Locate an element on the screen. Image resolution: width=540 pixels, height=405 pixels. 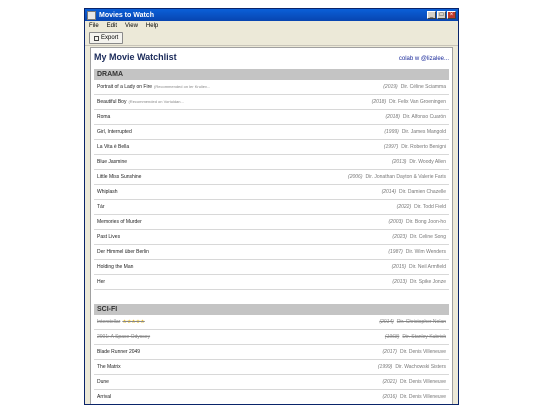
movie-title: Tár is located at coordinates (247, 207).